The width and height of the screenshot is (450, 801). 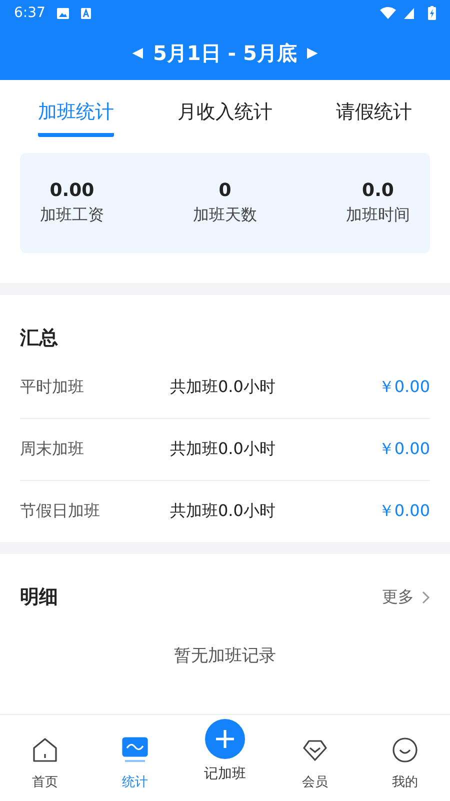 I want to click on add-icon, so click(x=225, y=739).